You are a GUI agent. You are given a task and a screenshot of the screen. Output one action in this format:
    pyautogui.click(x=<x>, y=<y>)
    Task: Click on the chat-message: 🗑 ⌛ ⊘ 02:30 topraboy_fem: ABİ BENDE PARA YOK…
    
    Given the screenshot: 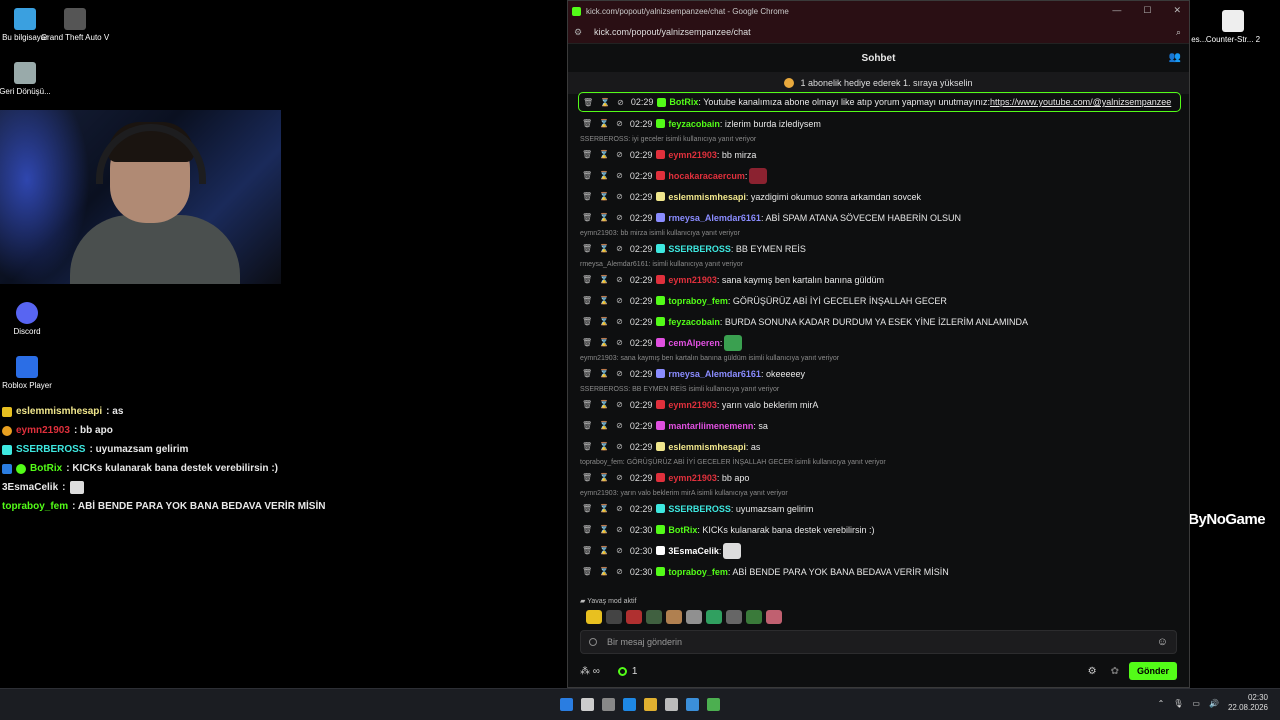 What is the action you would take?
    pyautogui.click(x=879, y=571)
    